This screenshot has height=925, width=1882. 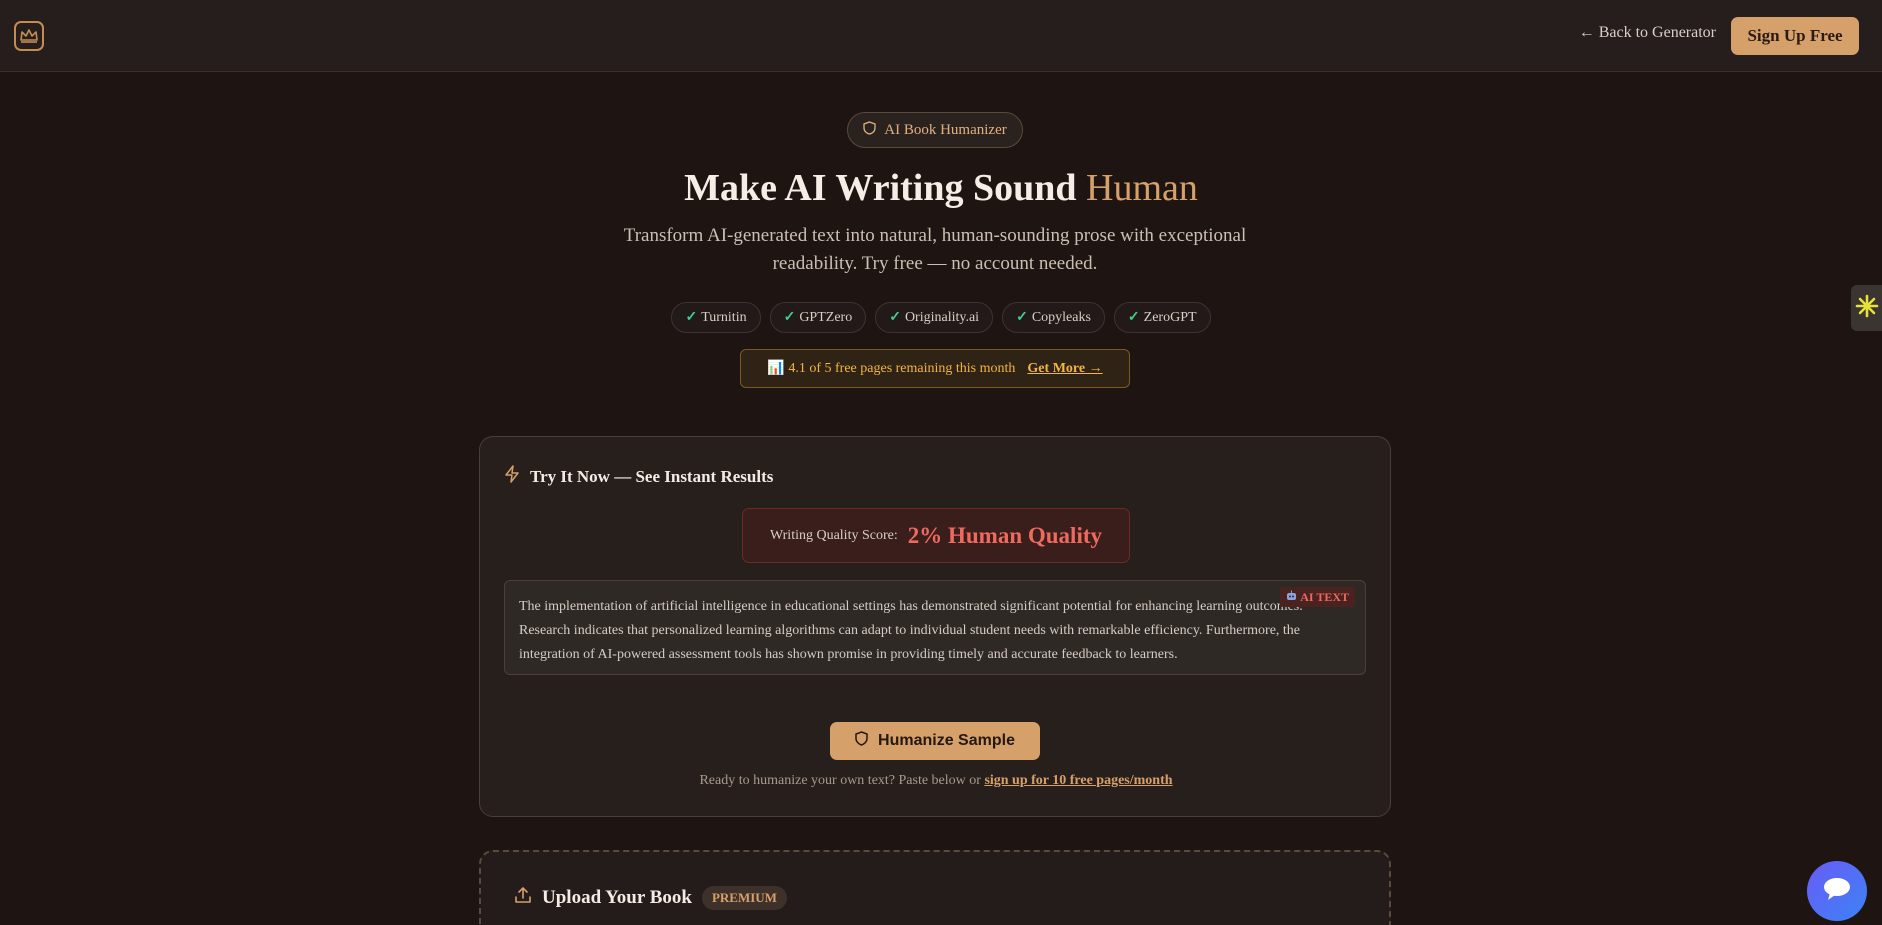 I want to click on ai-book-humanizer-pill: AI Book Humanizer, so click(x=935, y=130).